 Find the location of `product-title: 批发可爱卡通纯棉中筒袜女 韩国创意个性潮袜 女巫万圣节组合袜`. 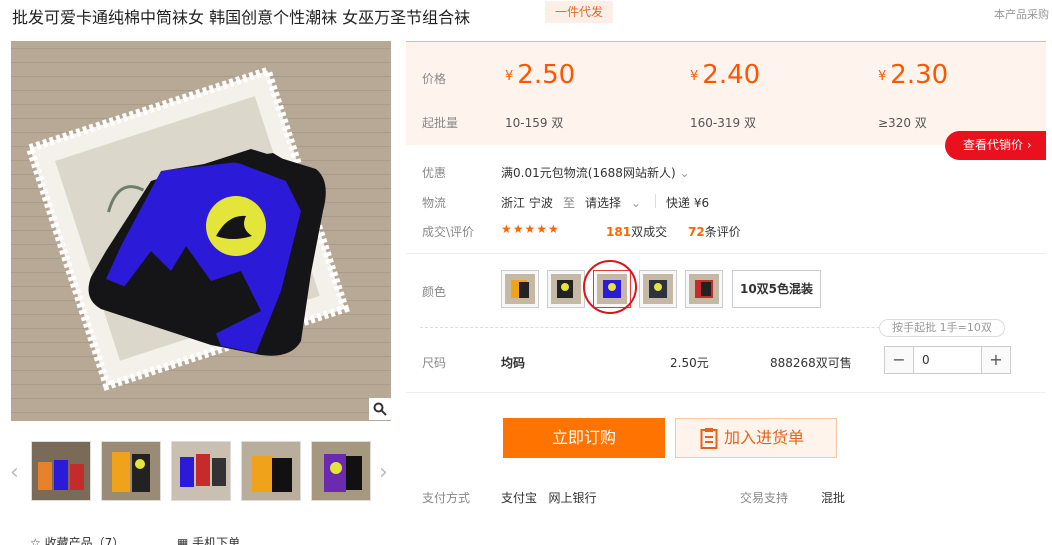

product-title: 批发可爱卡通纯棉中筒袜女 韩国创意个性潮袜 女巫万圣节组合袜 is located at coordinates (241, 17).